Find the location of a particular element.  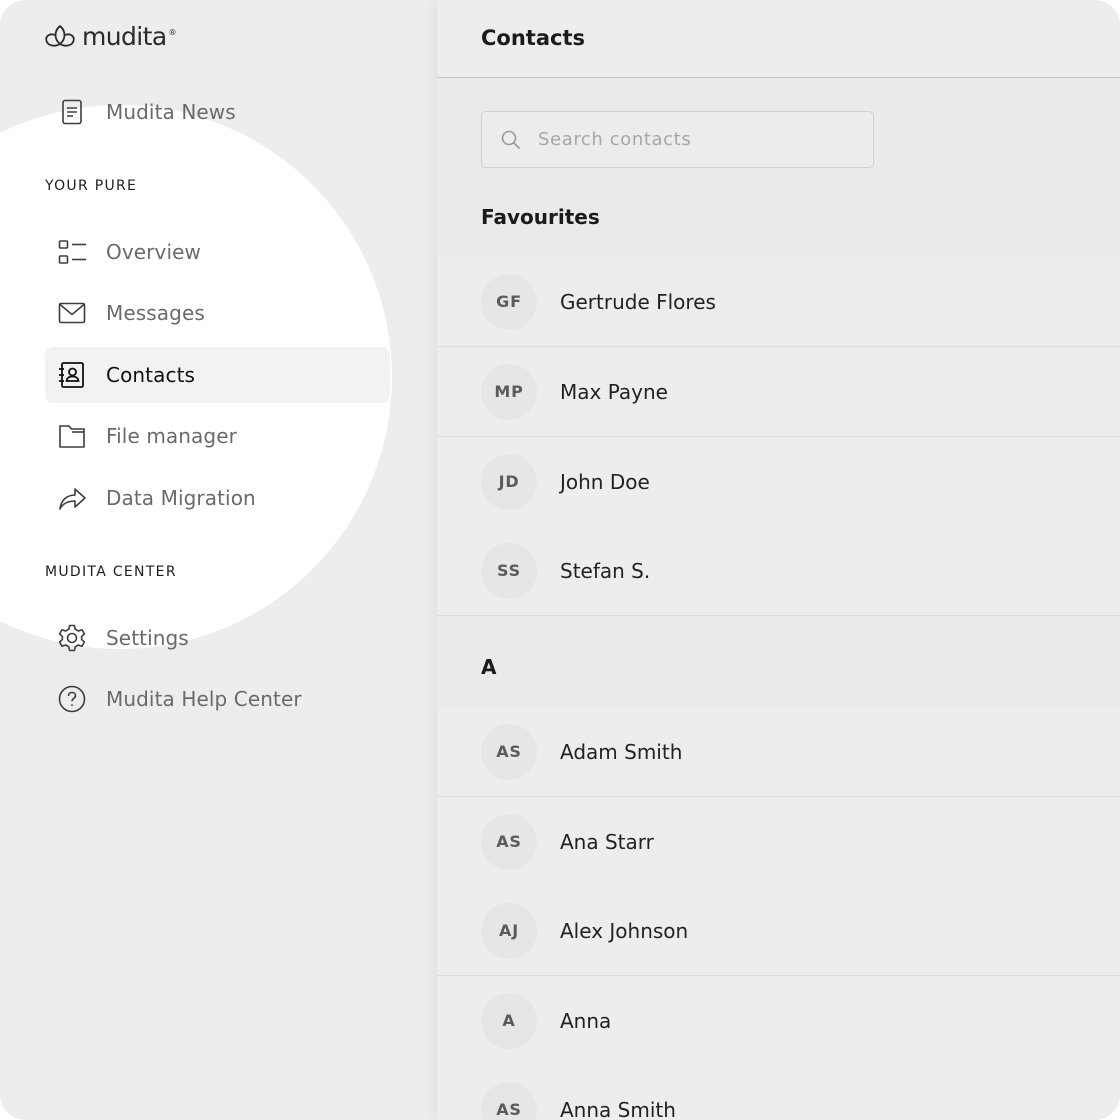

sidebar-item-data-migration: Data Migration is located at coordinates (217, 498).